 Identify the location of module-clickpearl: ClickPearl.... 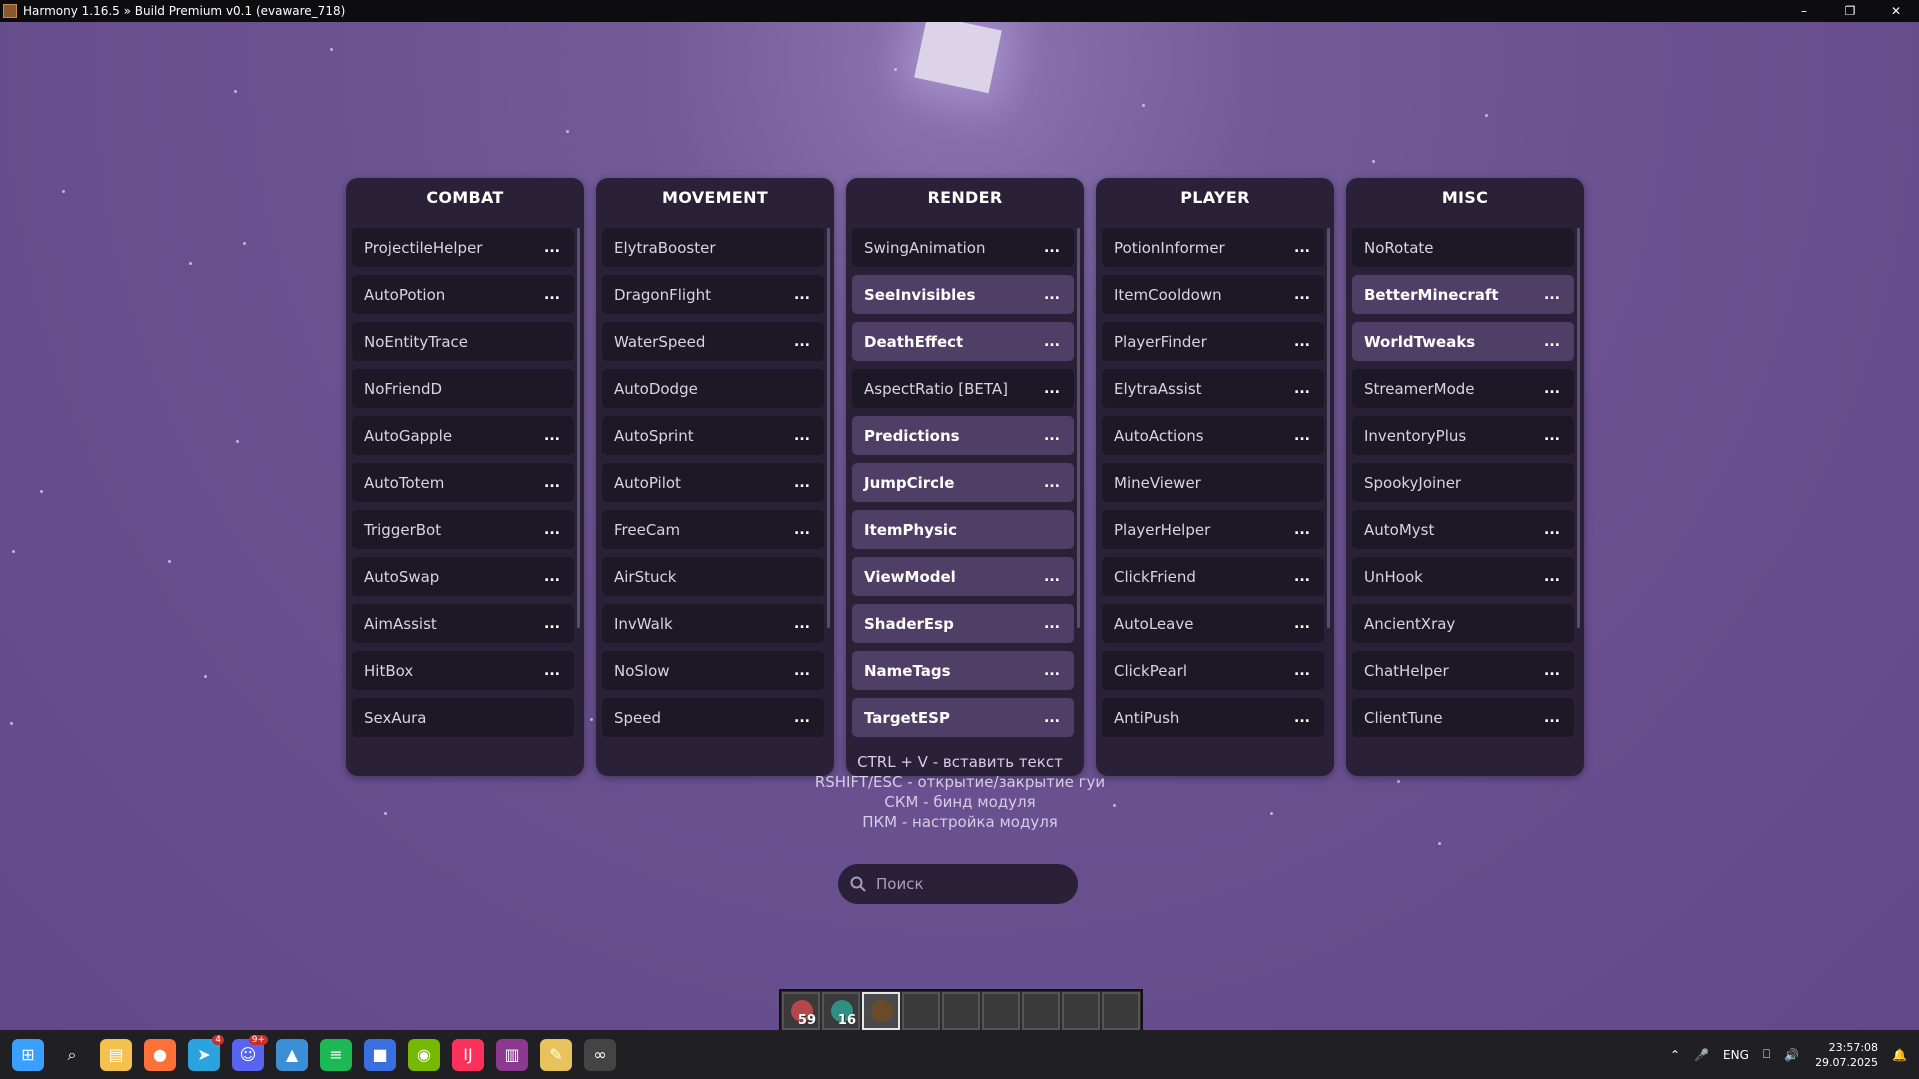
(1213, 670).